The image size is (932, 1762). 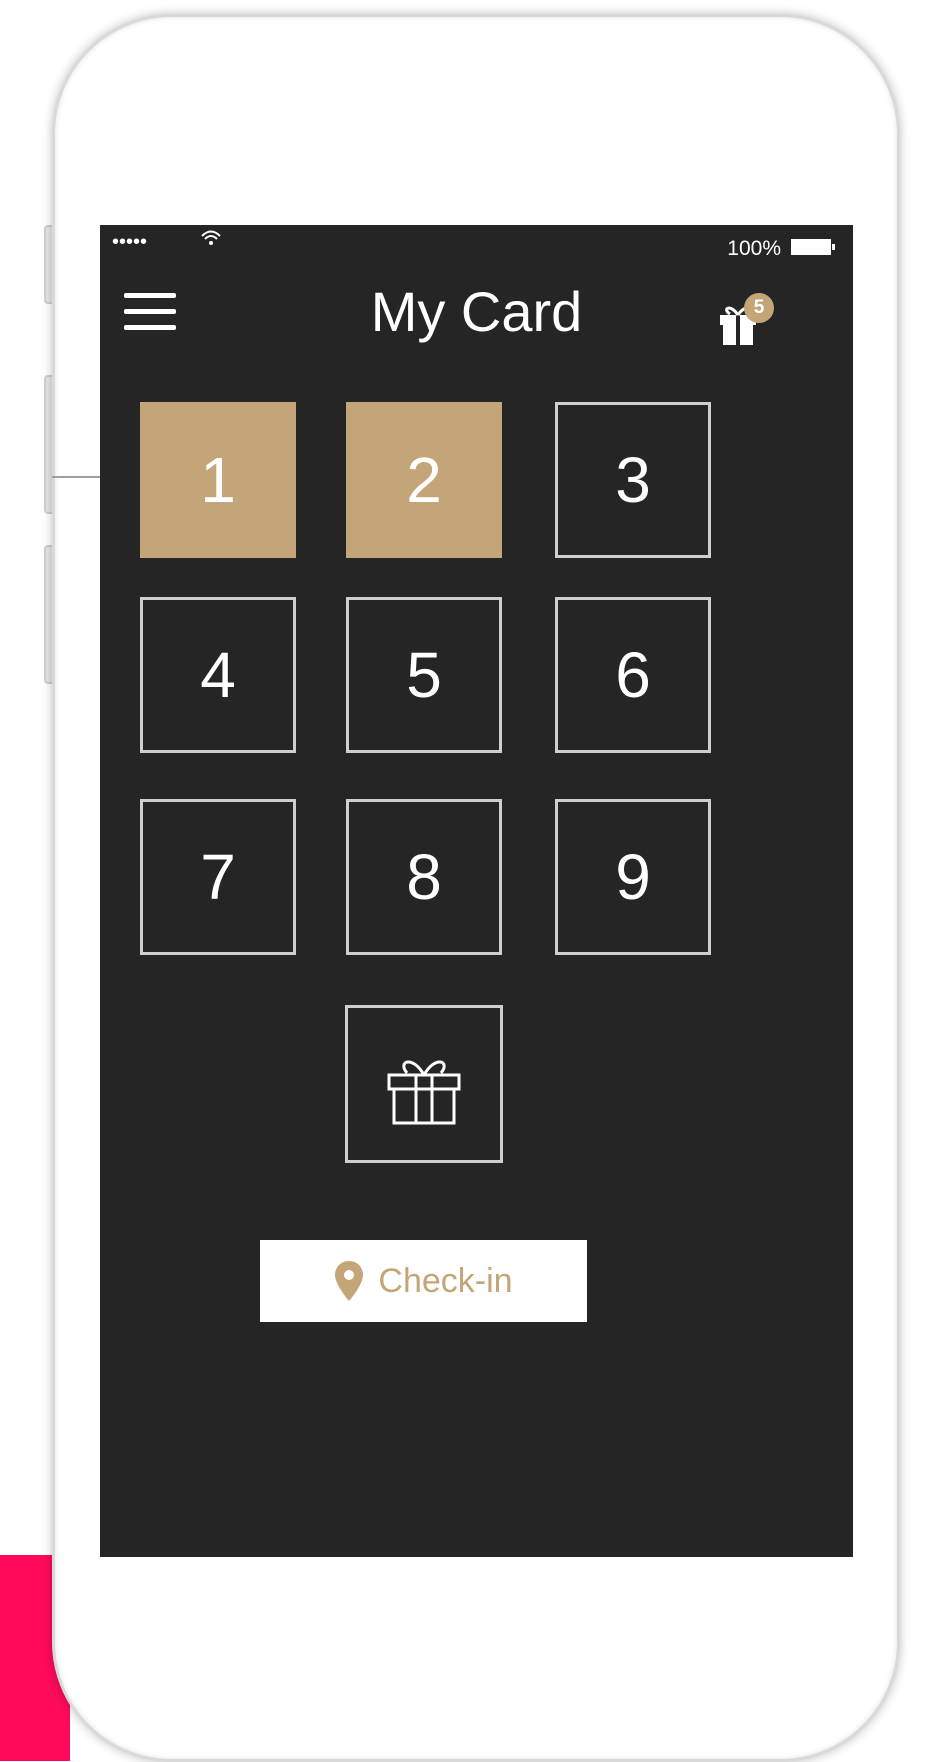 I want to click on reward-cell, so click(x=424, y=1084).